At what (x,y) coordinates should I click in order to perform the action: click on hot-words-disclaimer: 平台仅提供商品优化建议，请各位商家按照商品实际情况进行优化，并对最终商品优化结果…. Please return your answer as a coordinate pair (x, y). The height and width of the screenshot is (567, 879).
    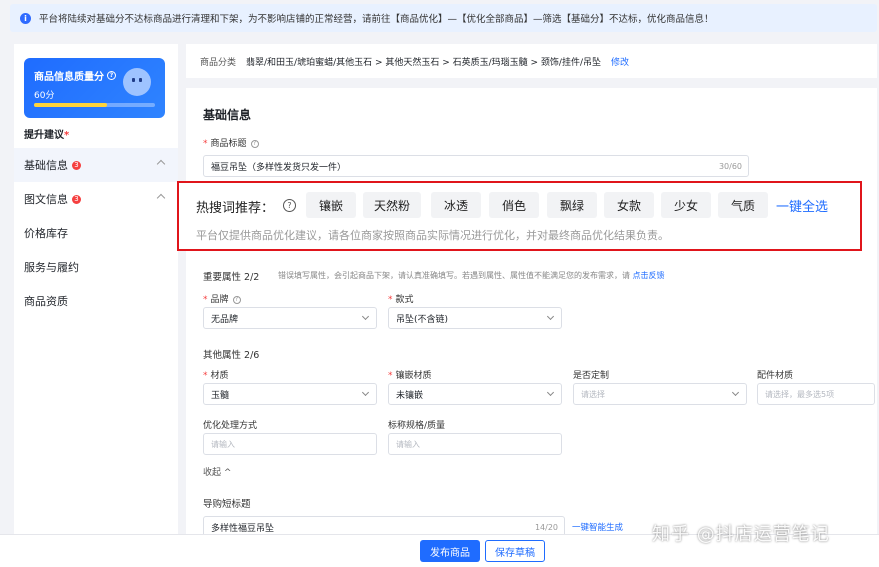
    Looking at the image, I should click on (432, 235).